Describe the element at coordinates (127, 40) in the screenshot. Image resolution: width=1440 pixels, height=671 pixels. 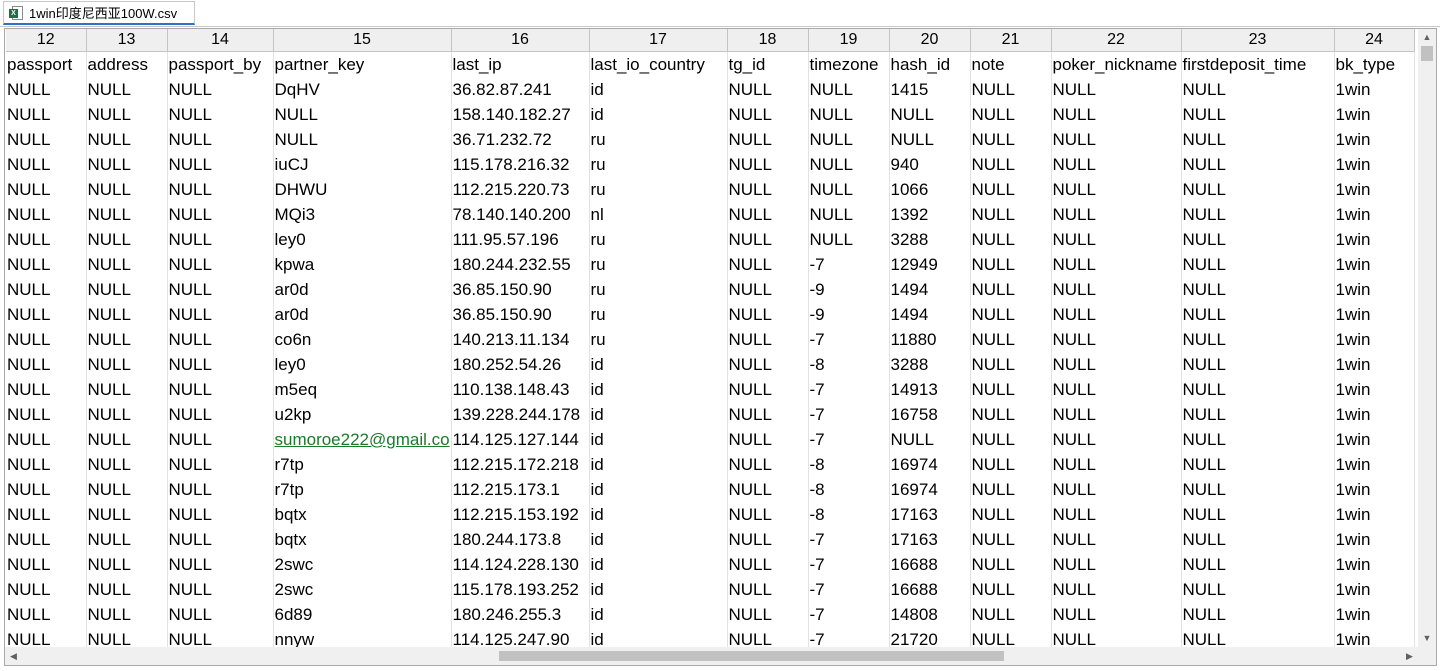
I see `column-number-13: 13` at that location.